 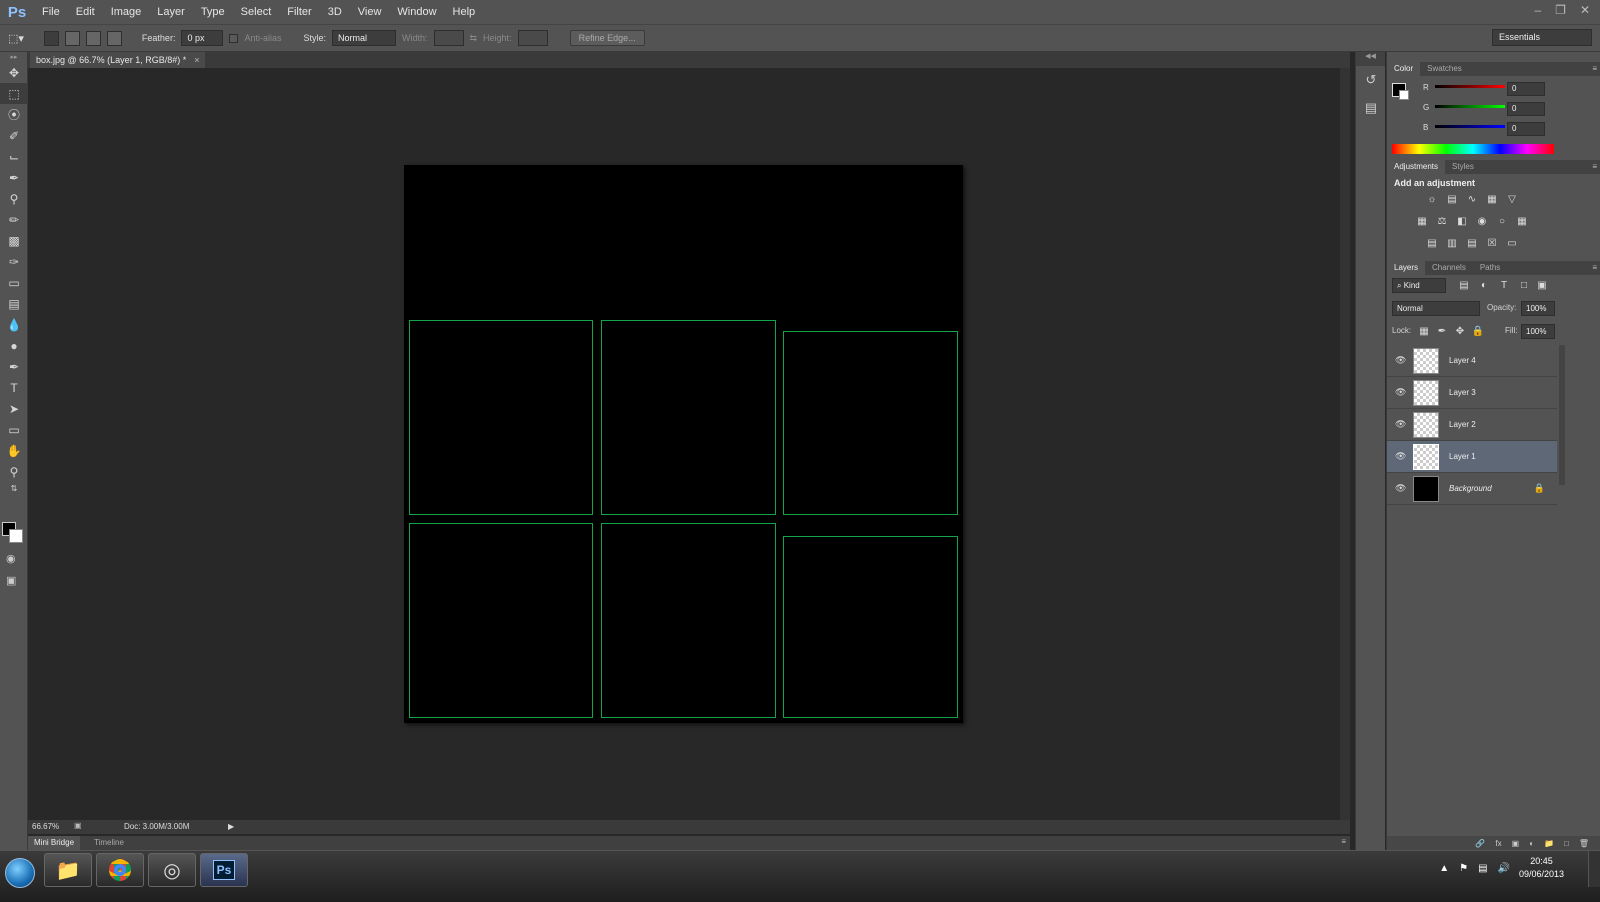 I want to click on volume-icon: 🔊, so click(x=1504, y=868).